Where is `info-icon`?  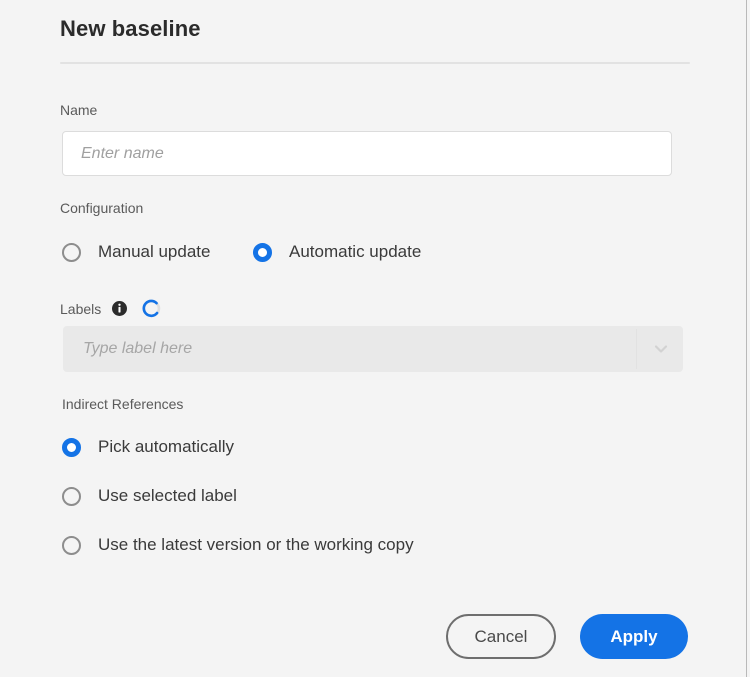
info-icon is located at coordinates (120, 308).